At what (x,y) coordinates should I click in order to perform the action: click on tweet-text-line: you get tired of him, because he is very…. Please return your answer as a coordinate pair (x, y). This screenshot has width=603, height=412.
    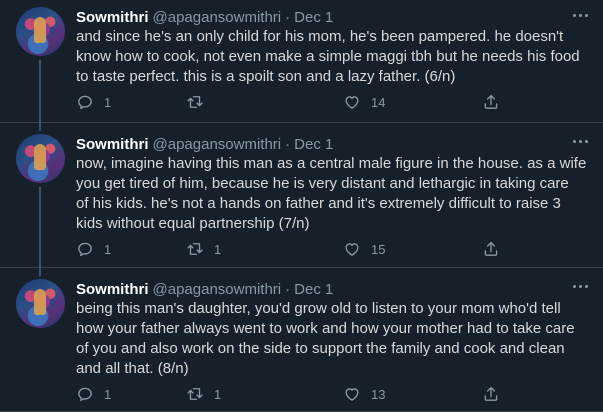
    Looking at the image, I should click on (322, 183).